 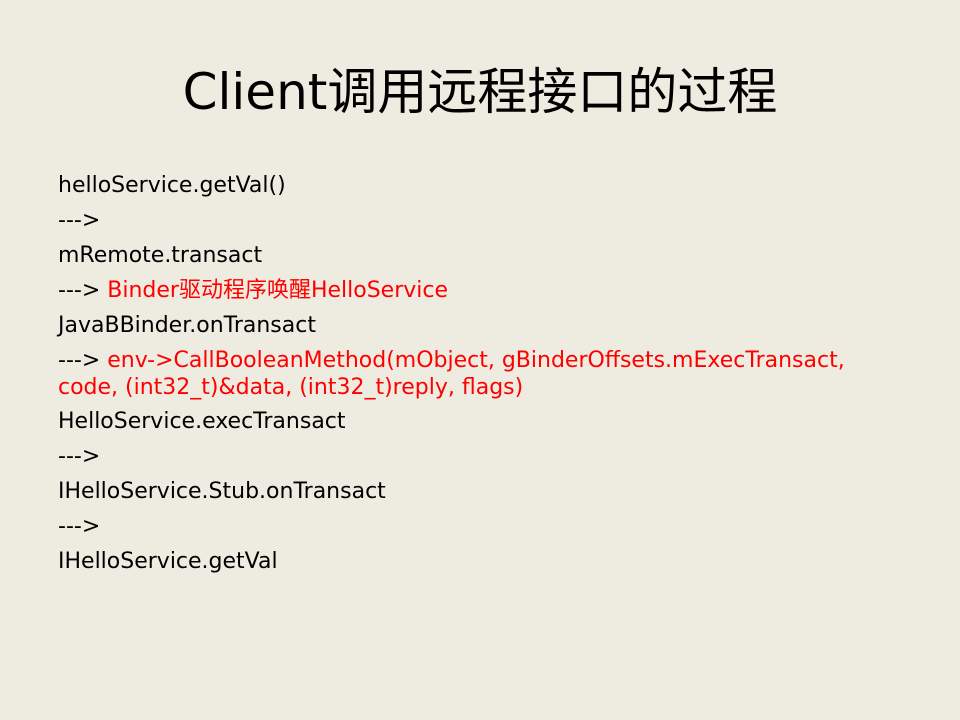 I want to click on call-step-mremote-transact: mRemote.transact, so click(x=160, y=255).